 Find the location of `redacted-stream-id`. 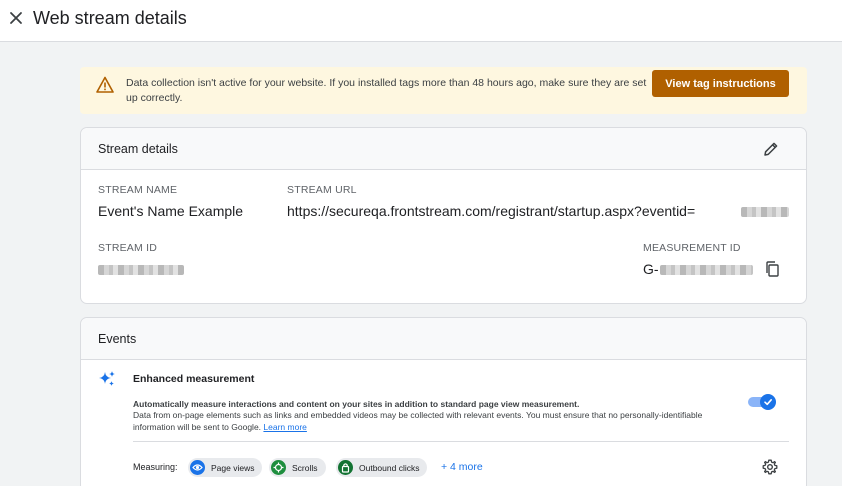

redacted-stream-id is located at coordinates (141, 270).